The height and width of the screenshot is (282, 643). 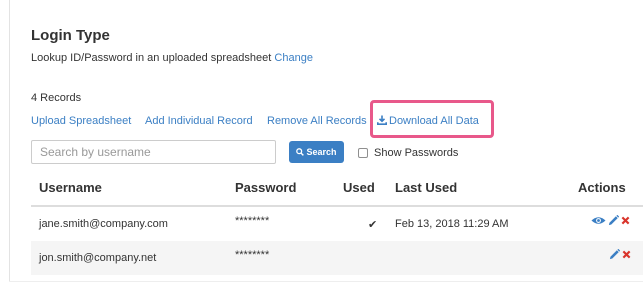 What do you see at coordinates (293, 58) in the screenshot?
I see `change-login-type-link: Change` at bounding box center [293, 58].